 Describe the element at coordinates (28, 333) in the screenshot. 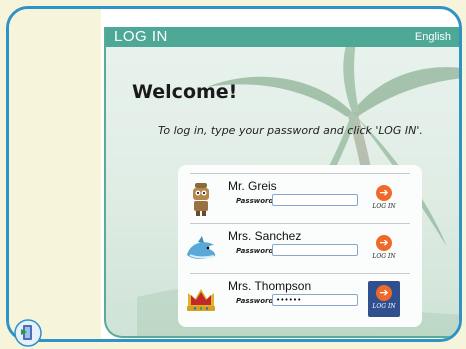

I see `app-launcher-icon` at that location.